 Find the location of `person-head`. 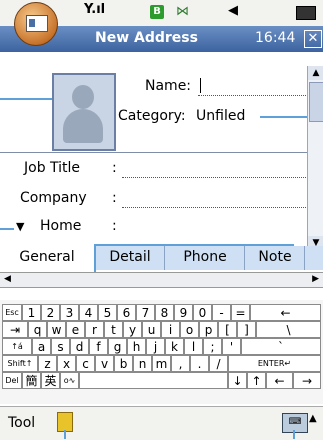

person-head is located at coordinates (83, 97).